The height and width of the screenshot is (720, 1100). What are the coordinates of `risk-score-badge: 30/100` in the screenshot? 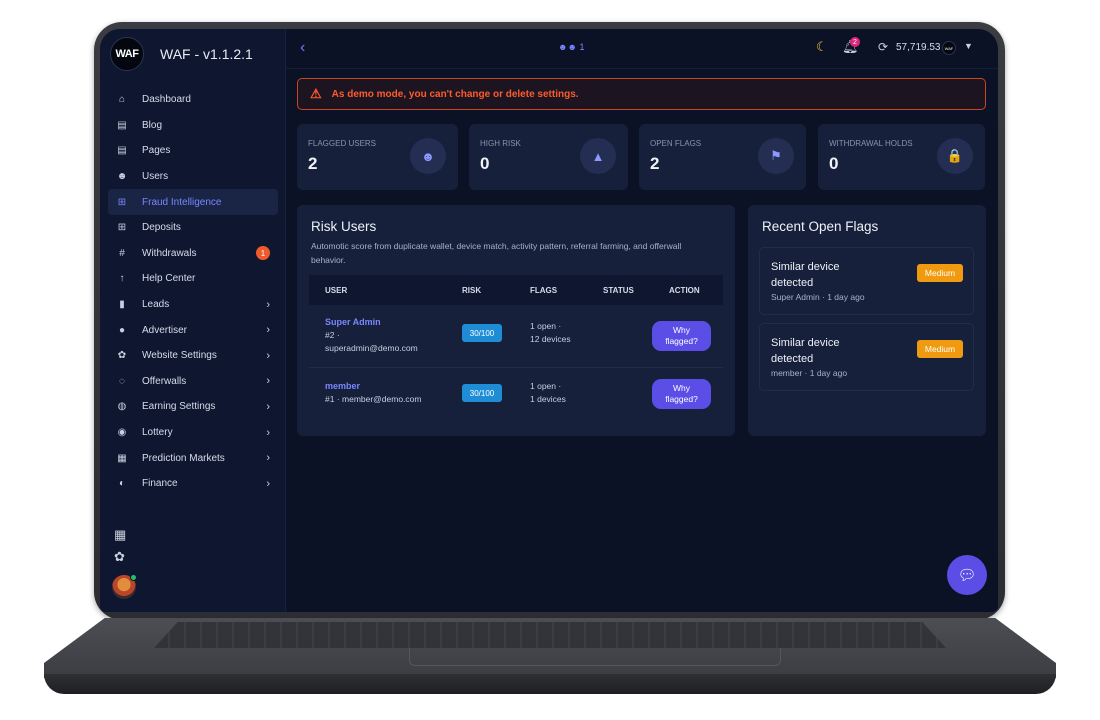 It's located at (482, 393).